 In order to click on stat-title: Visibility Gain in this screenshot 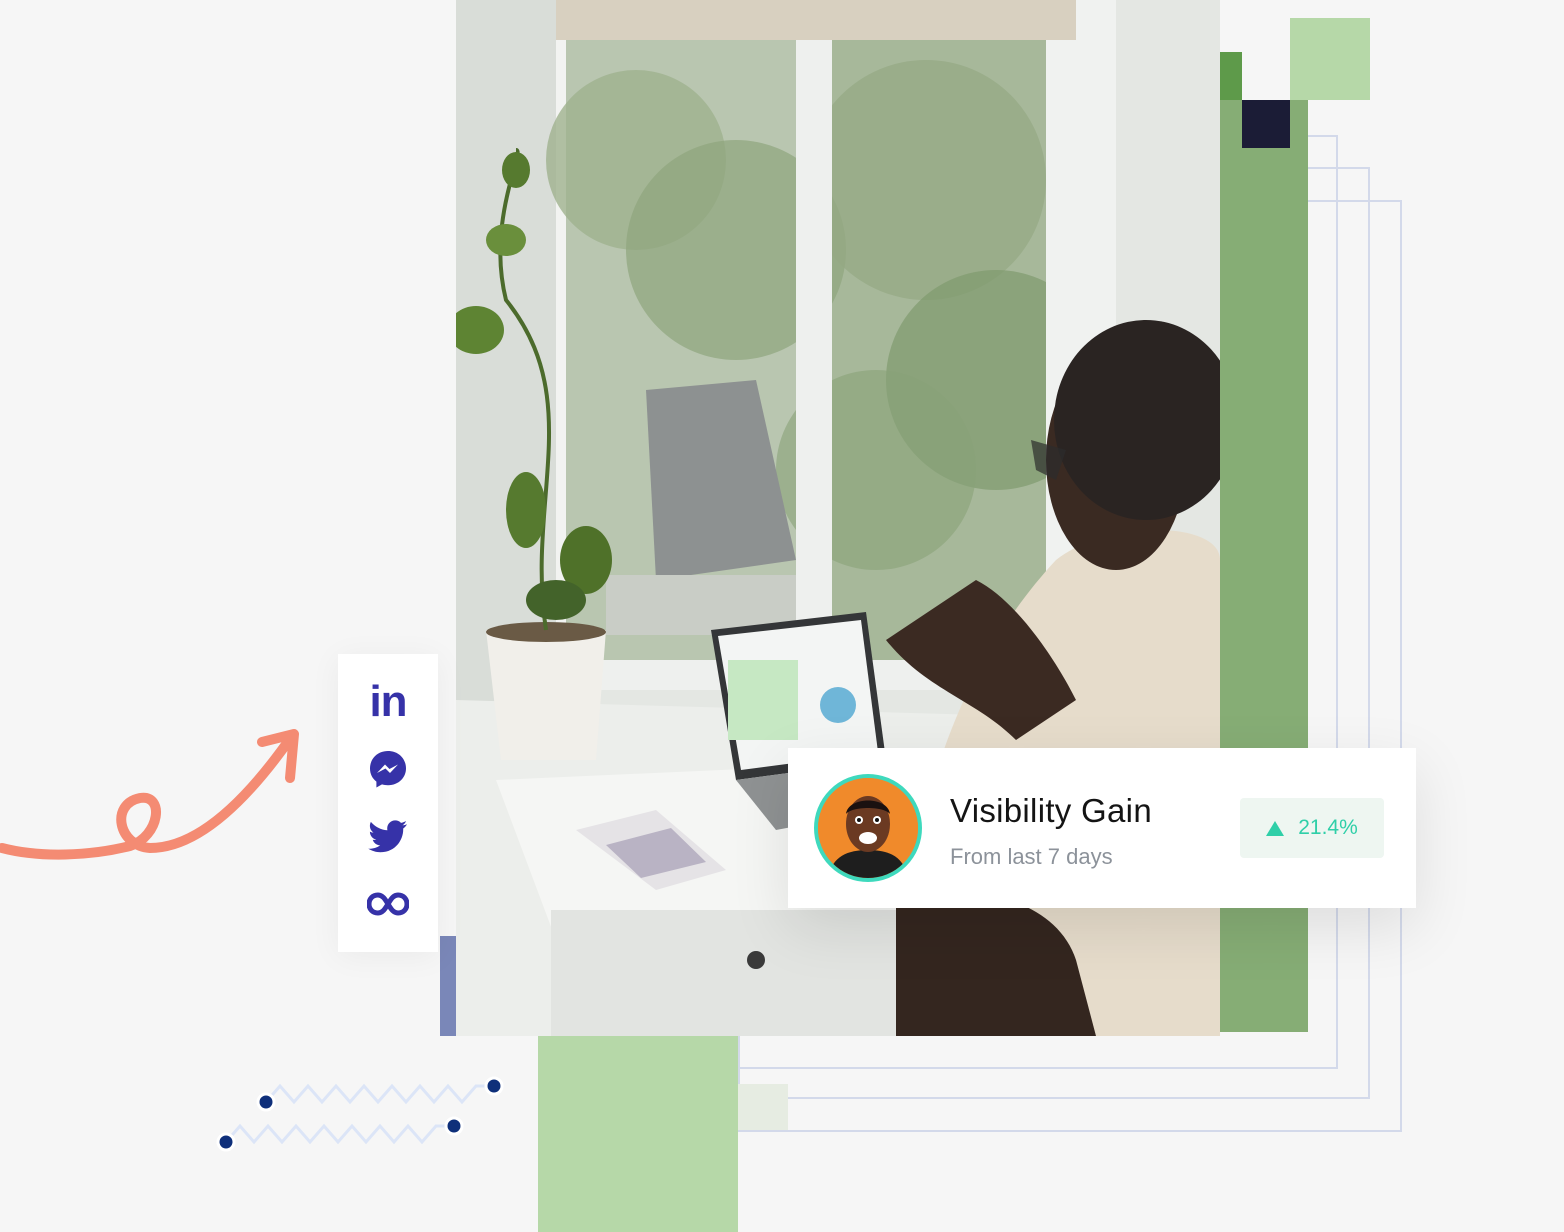, I will do `click(1051, 810)`.